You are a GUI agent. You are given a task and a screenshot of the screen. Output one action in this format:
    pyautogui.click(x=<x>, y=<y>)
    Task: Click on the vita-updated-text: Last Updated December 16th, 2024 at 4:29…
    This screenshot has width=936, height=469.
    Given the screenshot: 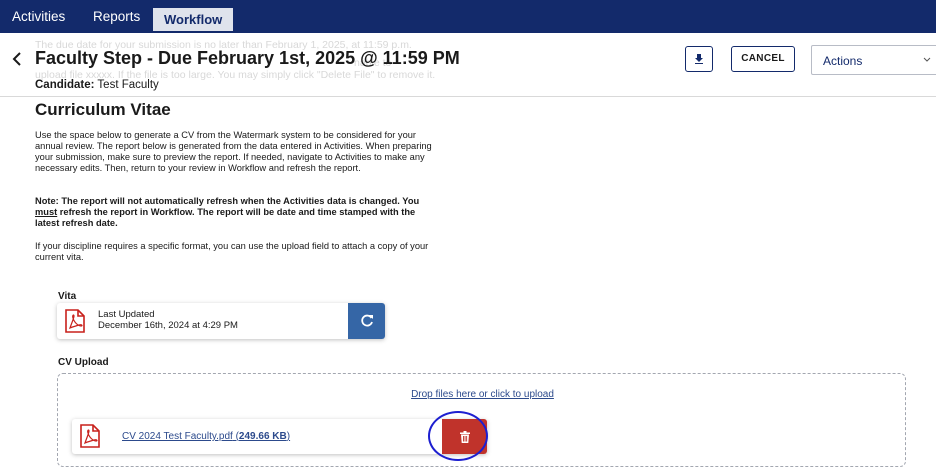 What is the action you would take?
    pyautogui.click(x=168, y=320)
    